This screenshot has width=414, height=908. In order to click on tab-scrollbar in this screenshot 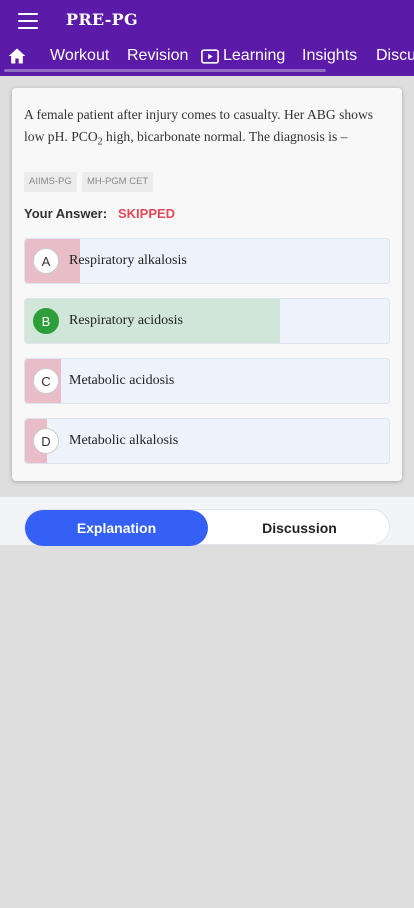, I will do `click(165, 70)`.